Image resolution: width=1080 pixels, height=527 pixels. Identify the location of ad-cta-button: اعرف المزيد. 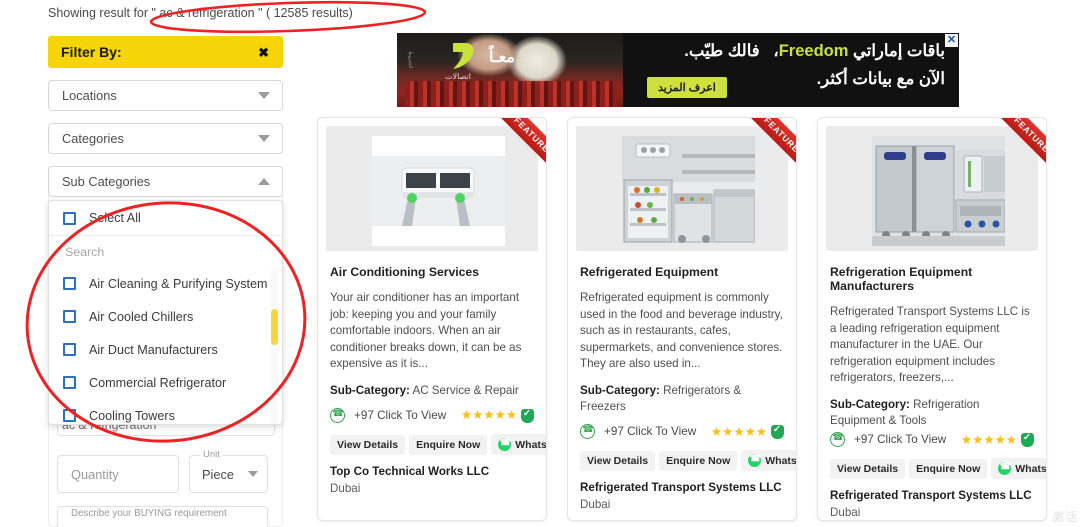
(687, 87).